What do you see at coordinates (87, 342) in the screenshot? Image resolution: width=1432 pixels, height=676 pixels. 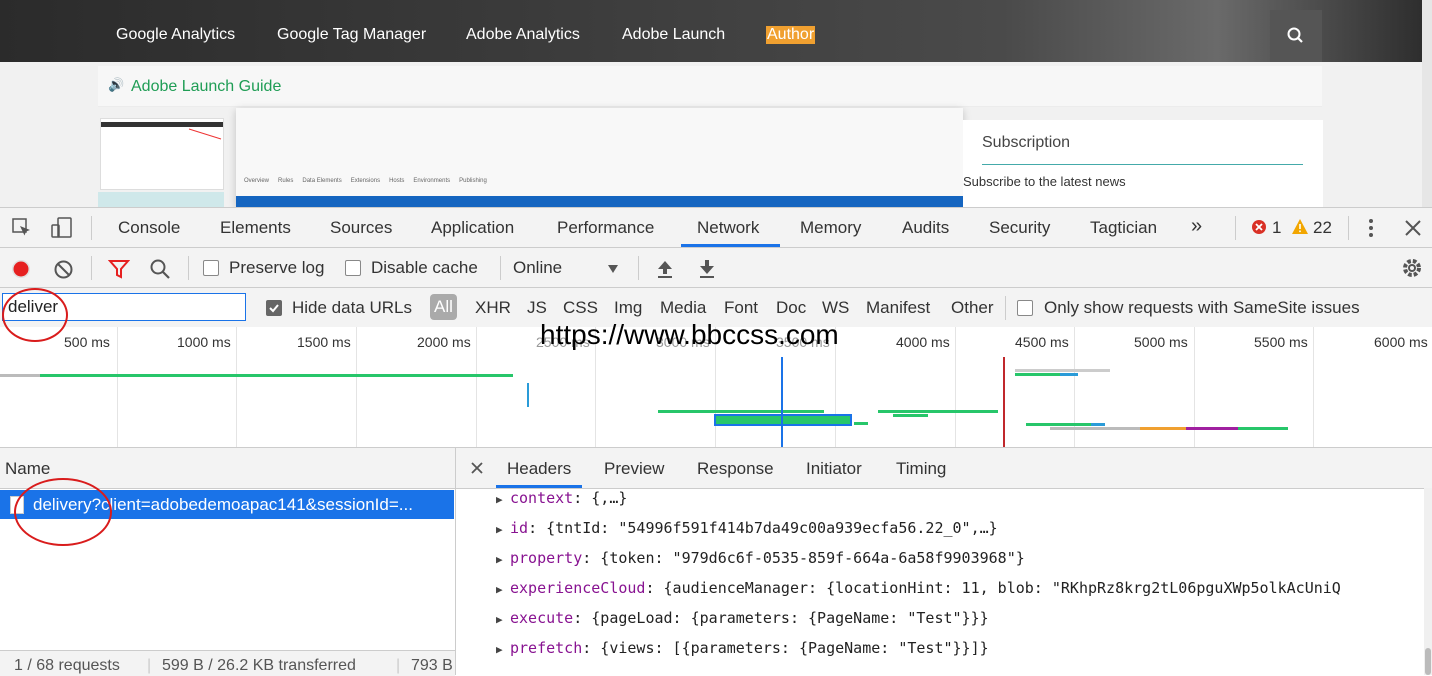 I see `timeline-tick: 500 ms` at bounding box center [87, 342].